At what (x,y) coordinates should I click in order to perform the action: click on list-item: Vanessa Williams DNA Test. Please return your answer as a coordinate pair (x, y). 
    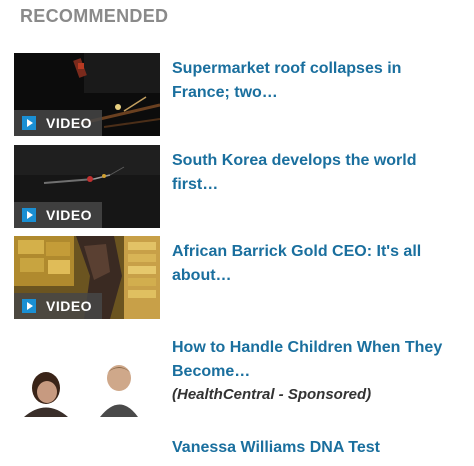
    Looking at the image, I should click on (239, 451).